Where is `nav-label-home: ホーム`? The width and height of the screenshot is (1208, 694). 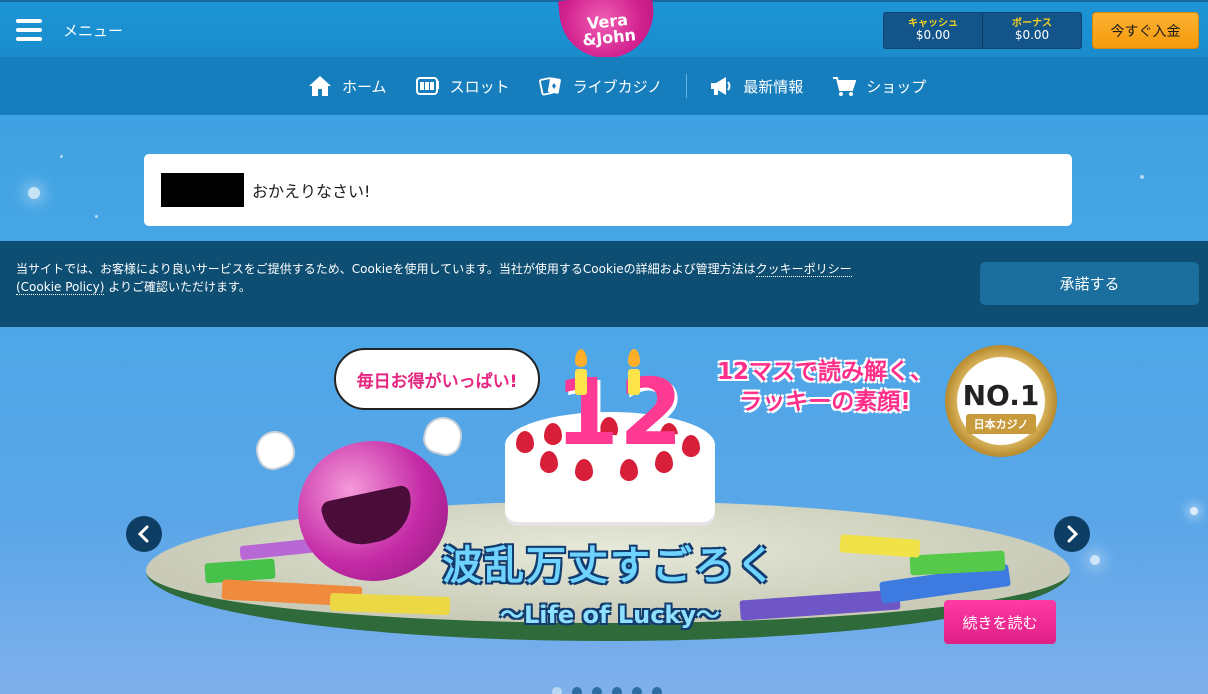 nav-label-home: ホーム is located at coordinates (364, 86).